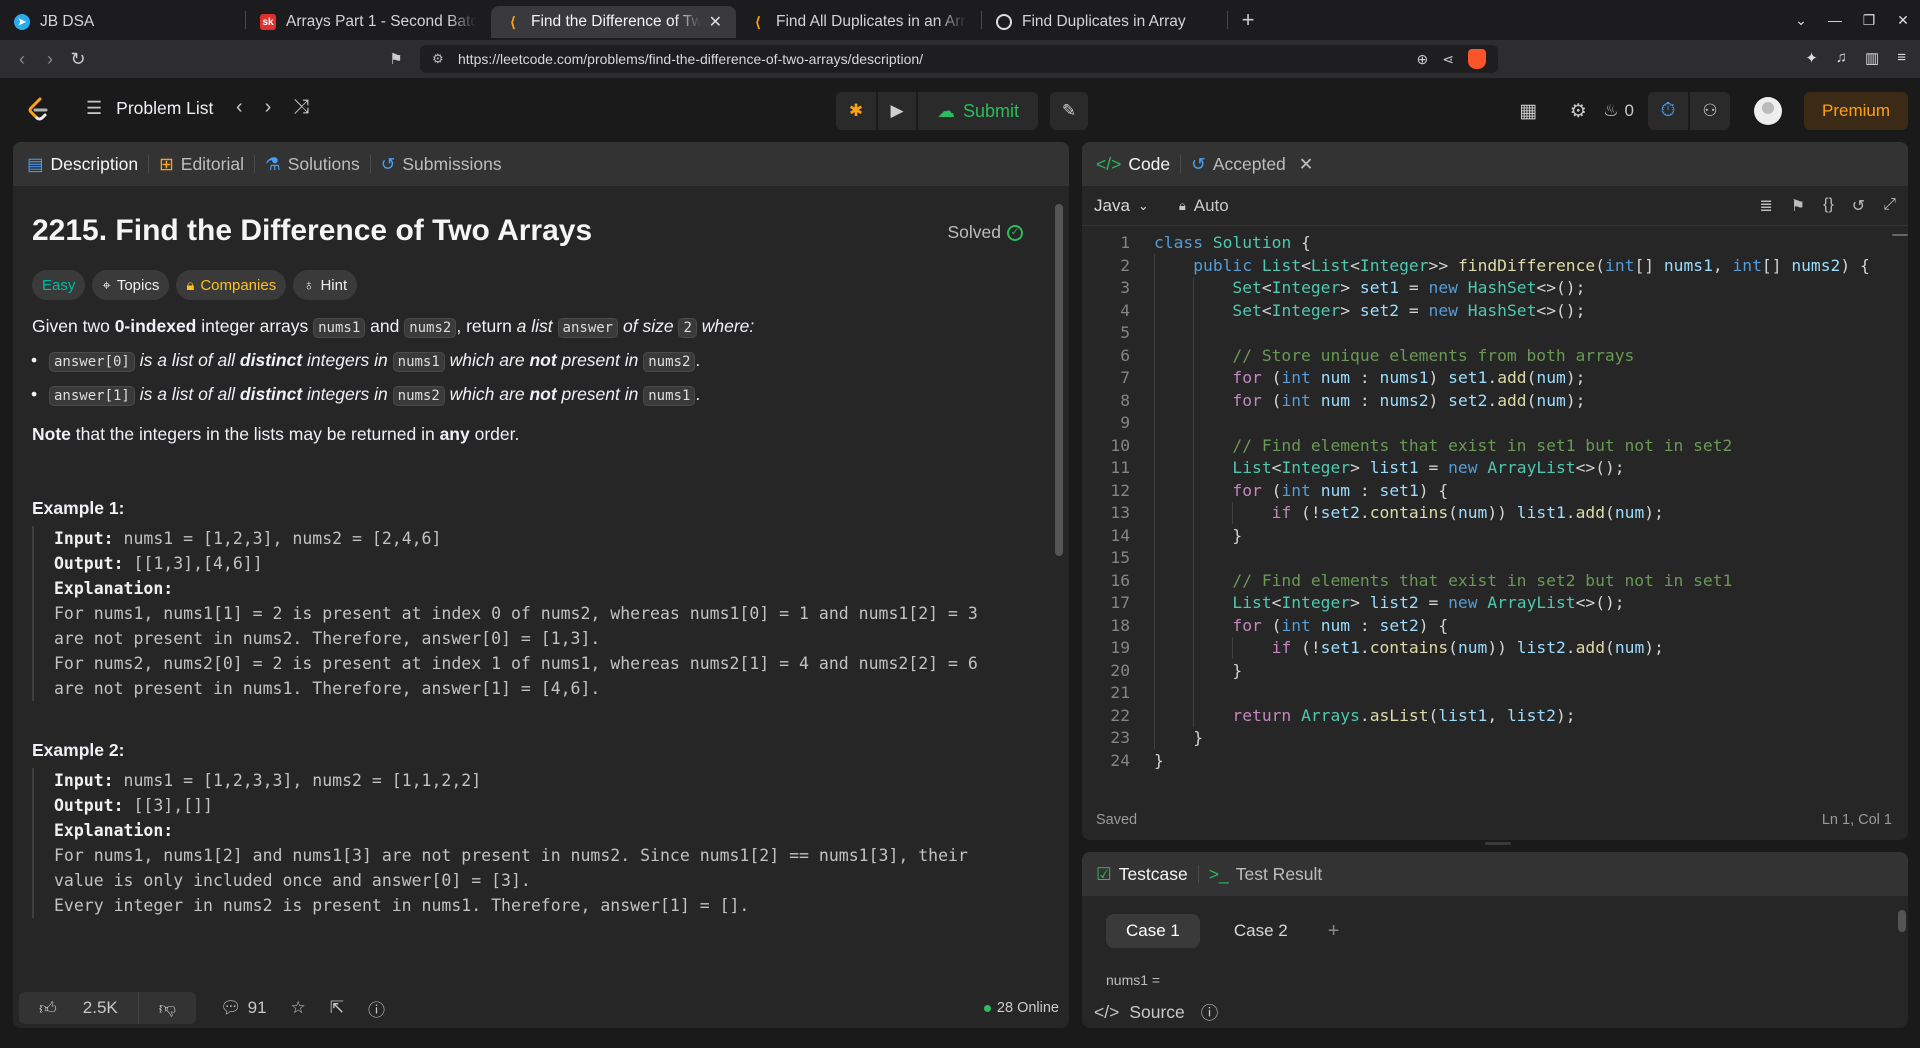 The image size is (1920, 1048). I want to click on code-line: for (int num : nums2) set2.add(num);, so click(1512, 401).